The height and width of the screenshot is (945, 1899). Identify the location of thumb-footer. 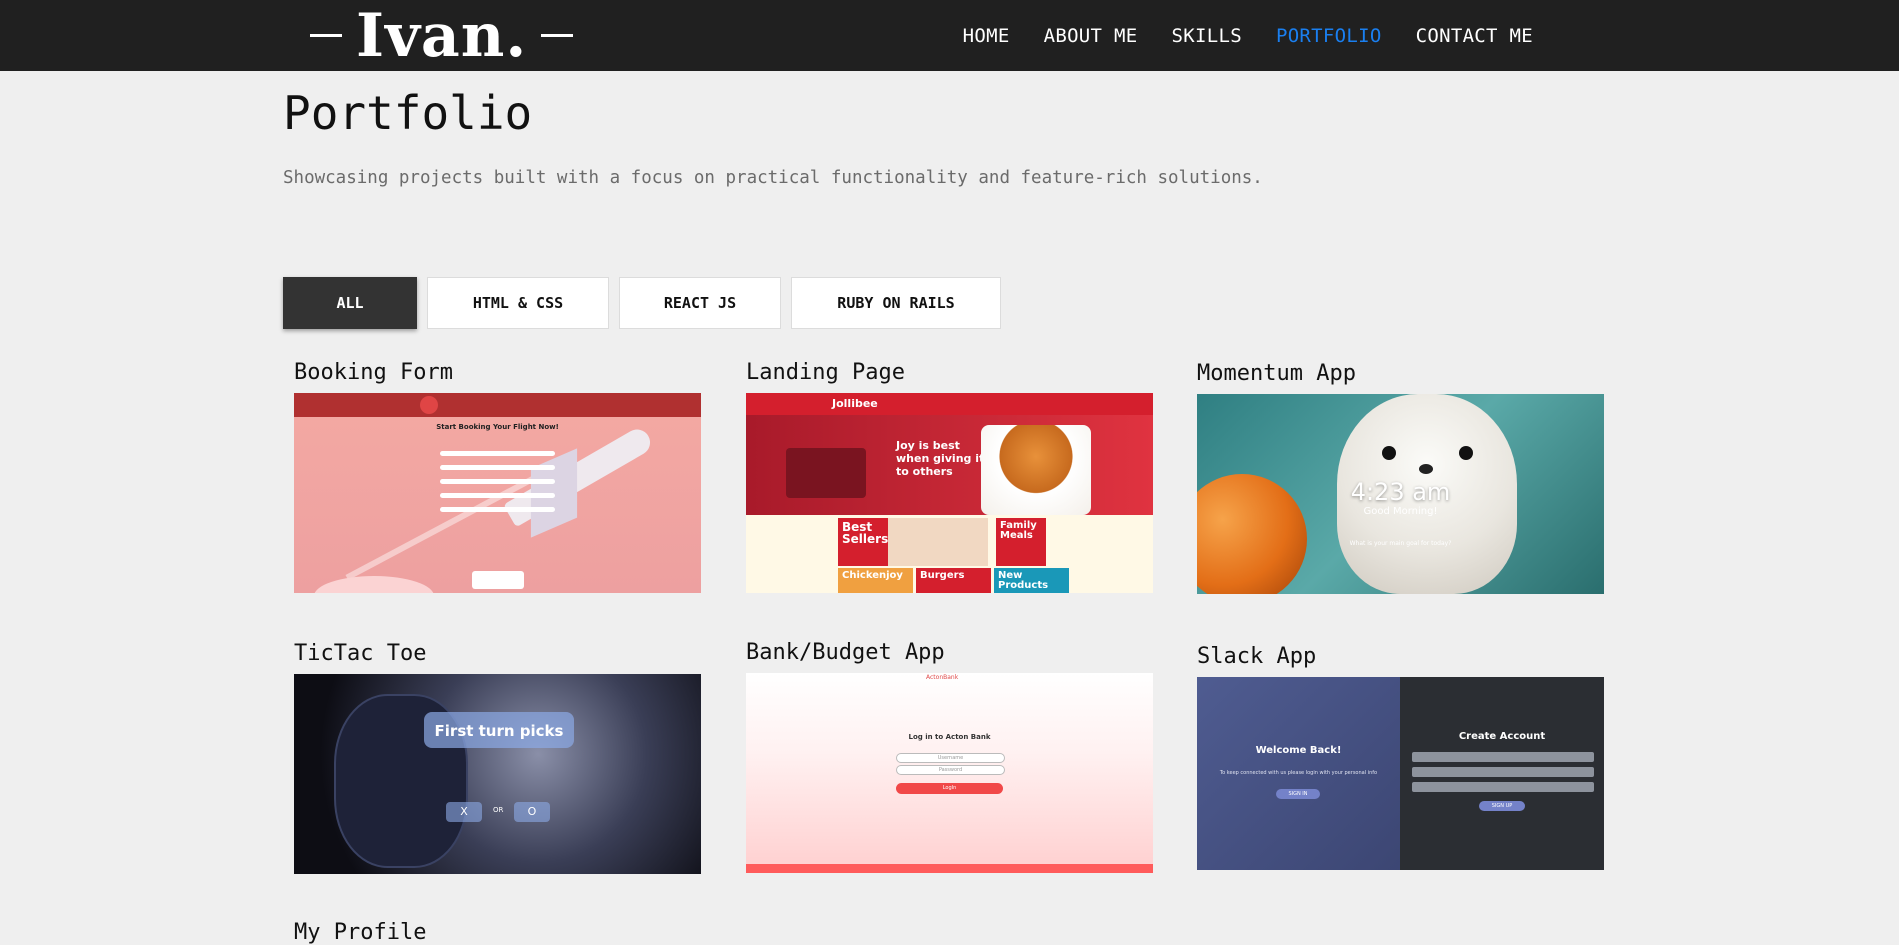
(949, 868).